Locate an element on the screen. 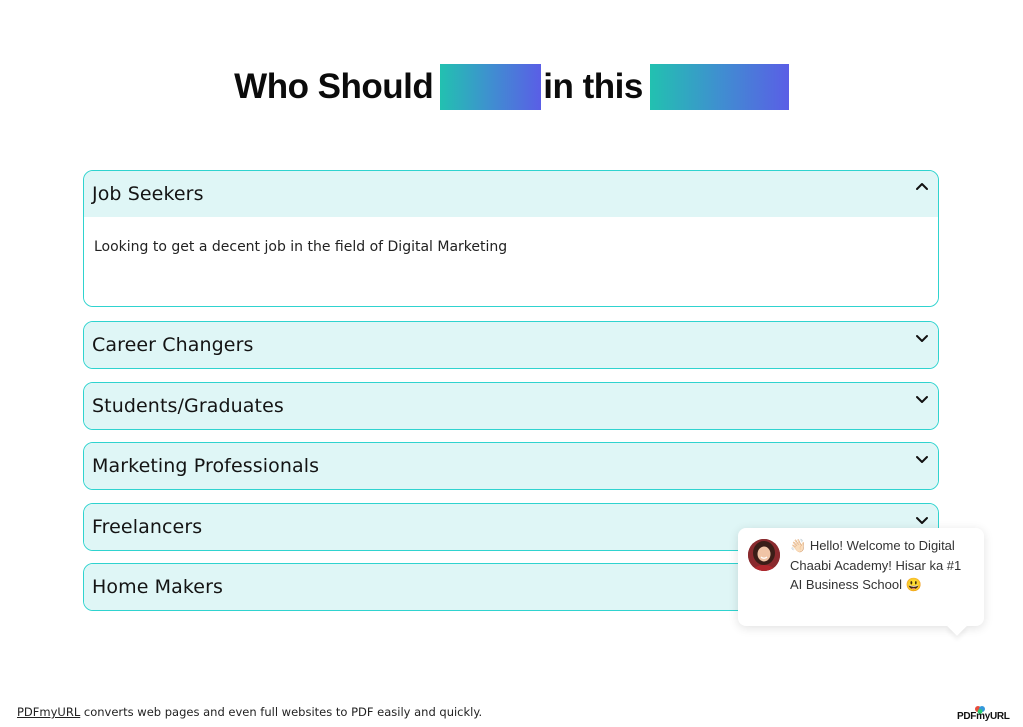 The height and width of the screenshot is (727, 1023). pdfmyurl-logo: PDFmyURL is located at coordinates (983, 714).